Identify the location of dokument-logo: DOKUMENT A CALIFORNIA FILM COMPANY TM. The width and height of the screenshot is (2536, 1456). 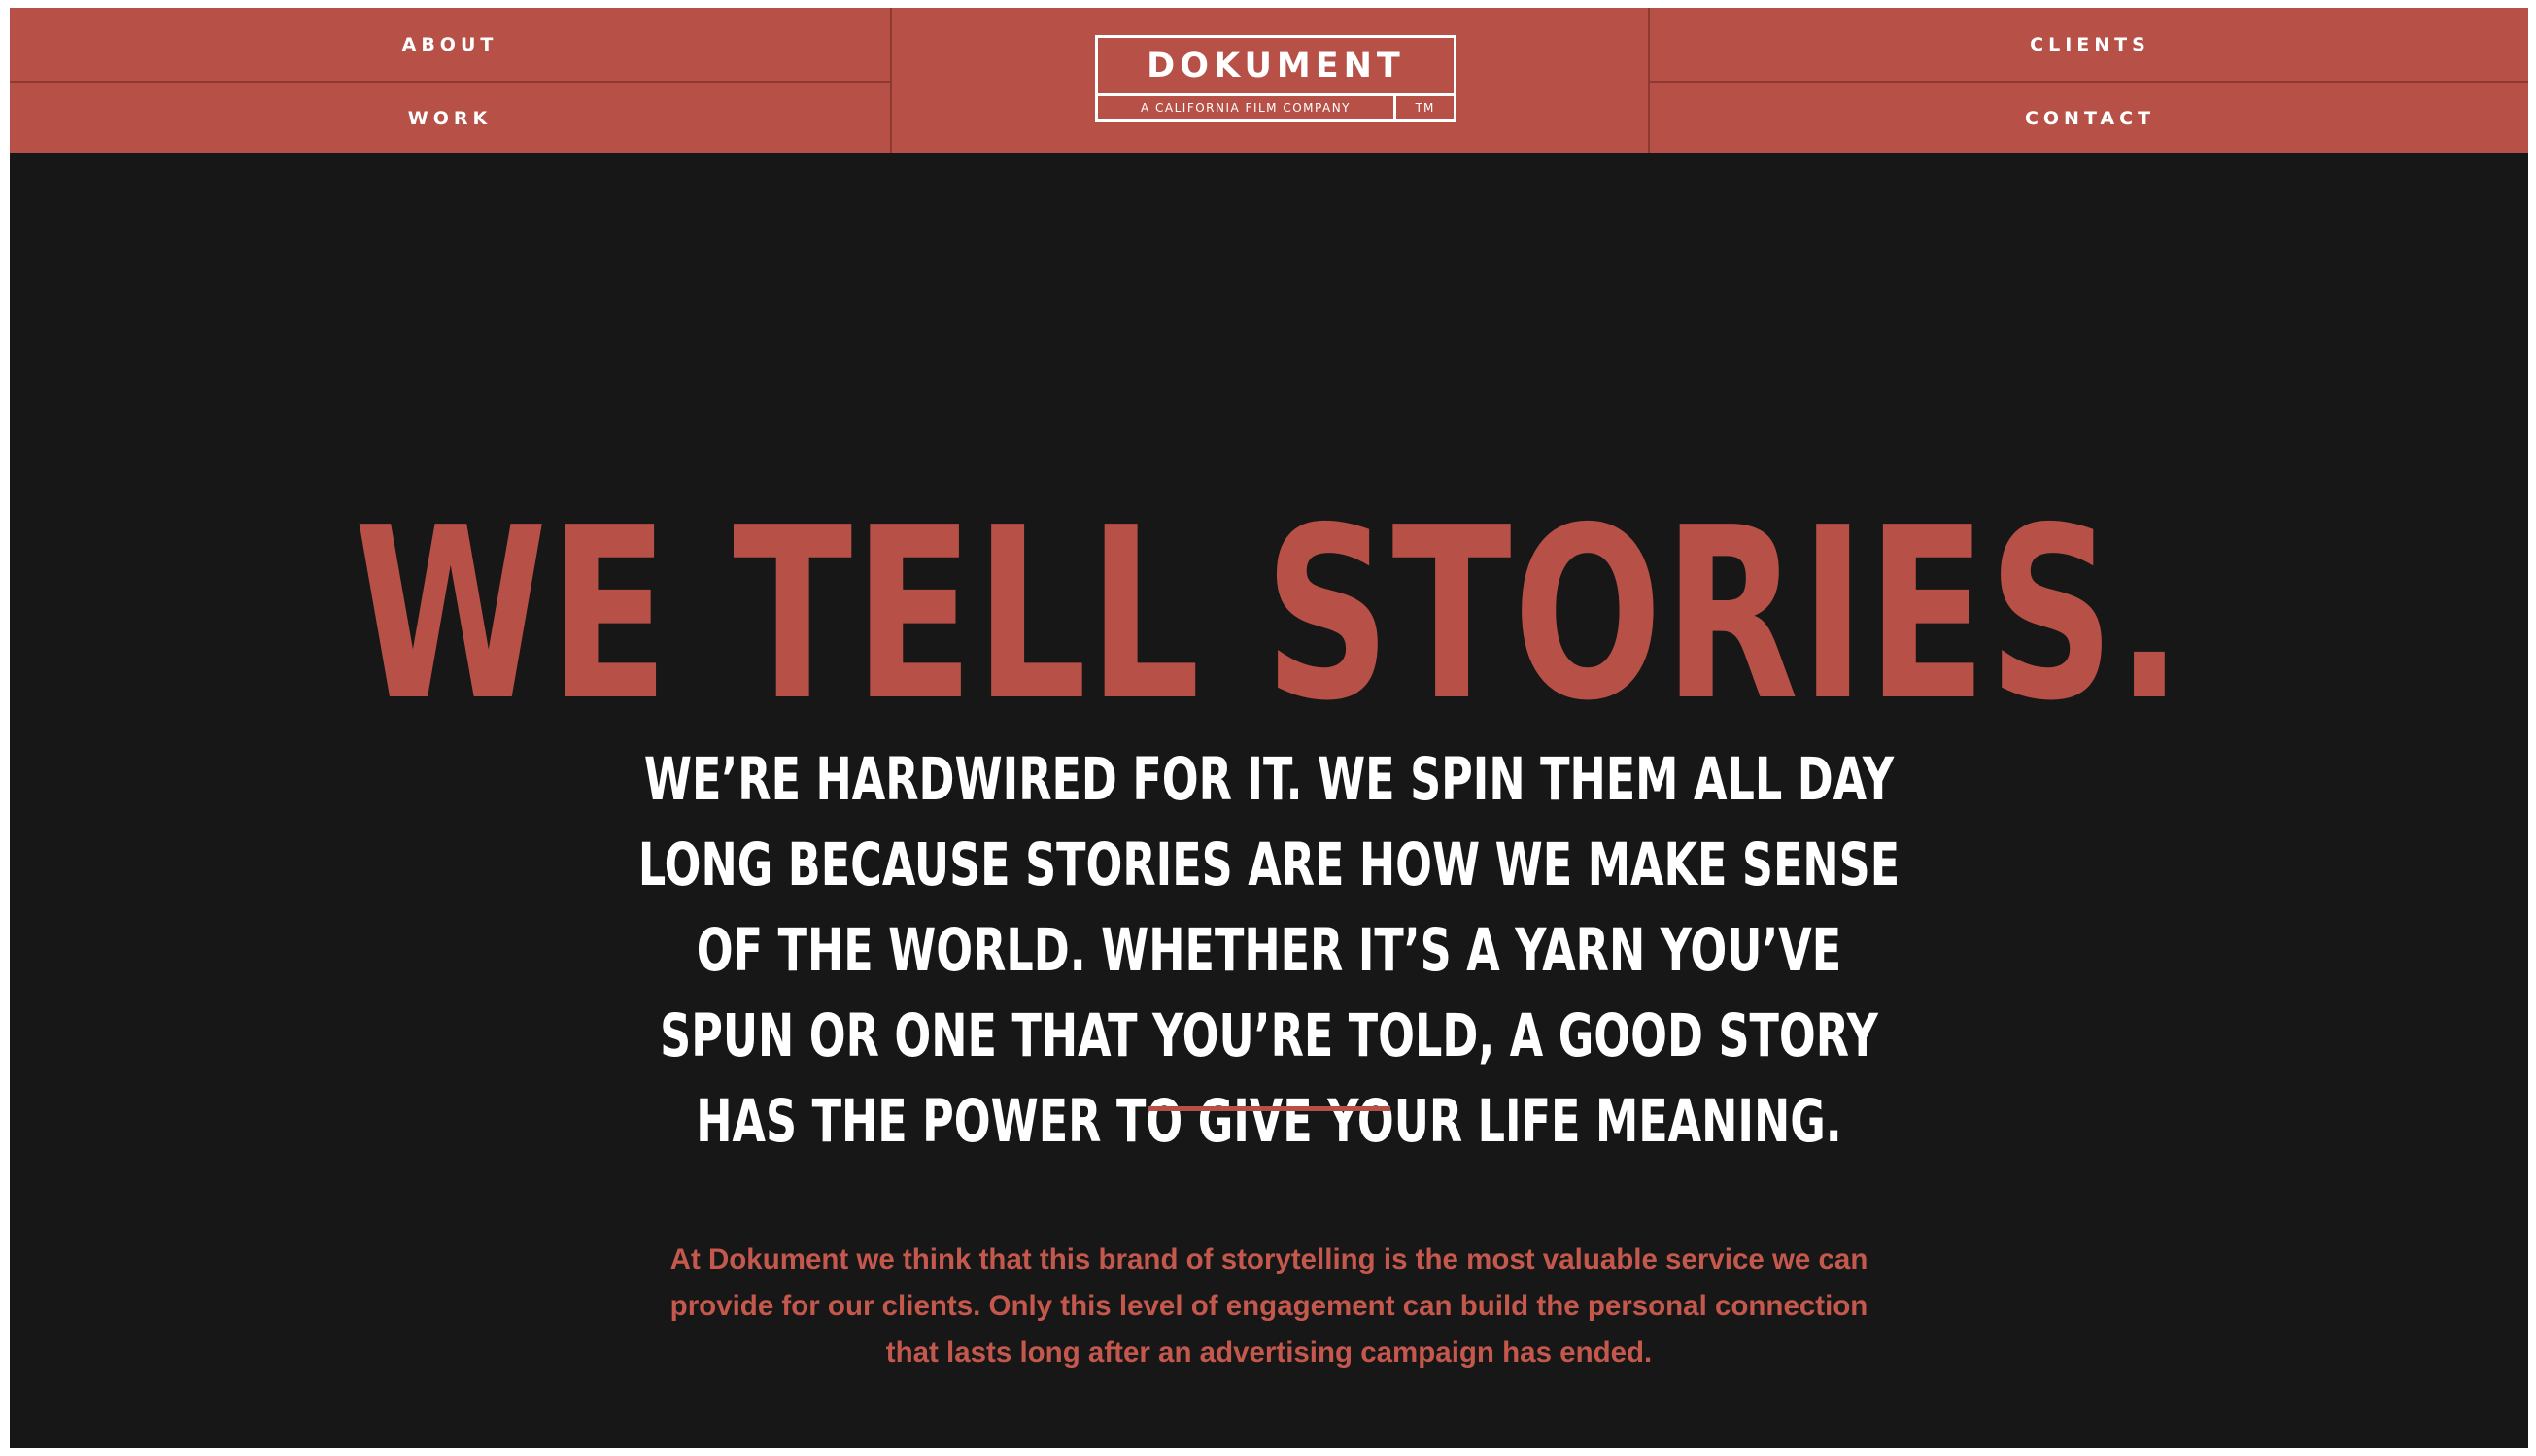
(1276, 78).